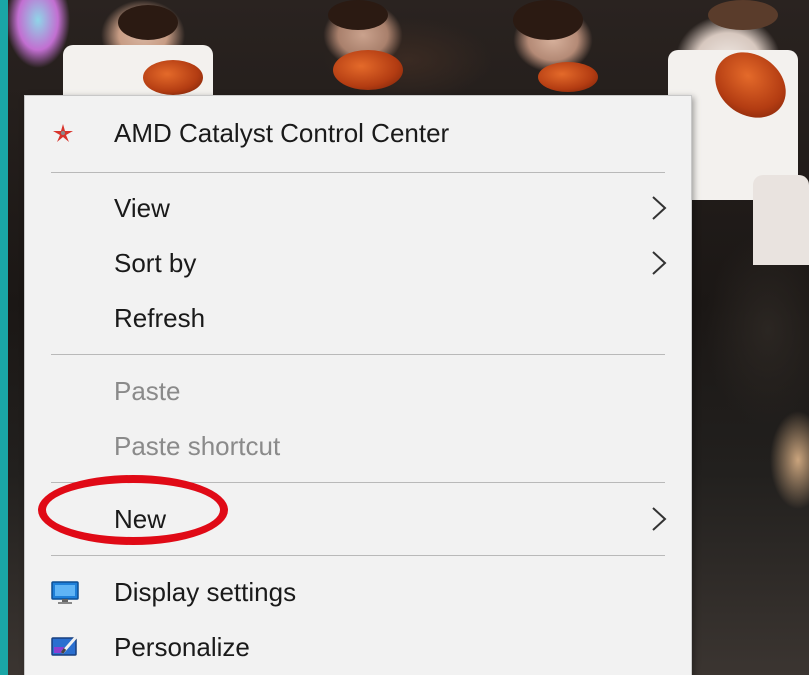 The width and height of the screenshot is (809, 675). Describe the element at coordinates (358, 446) in the screenshot. I see `menu-item-paste-shortcut: Paste shortcut` at that location.